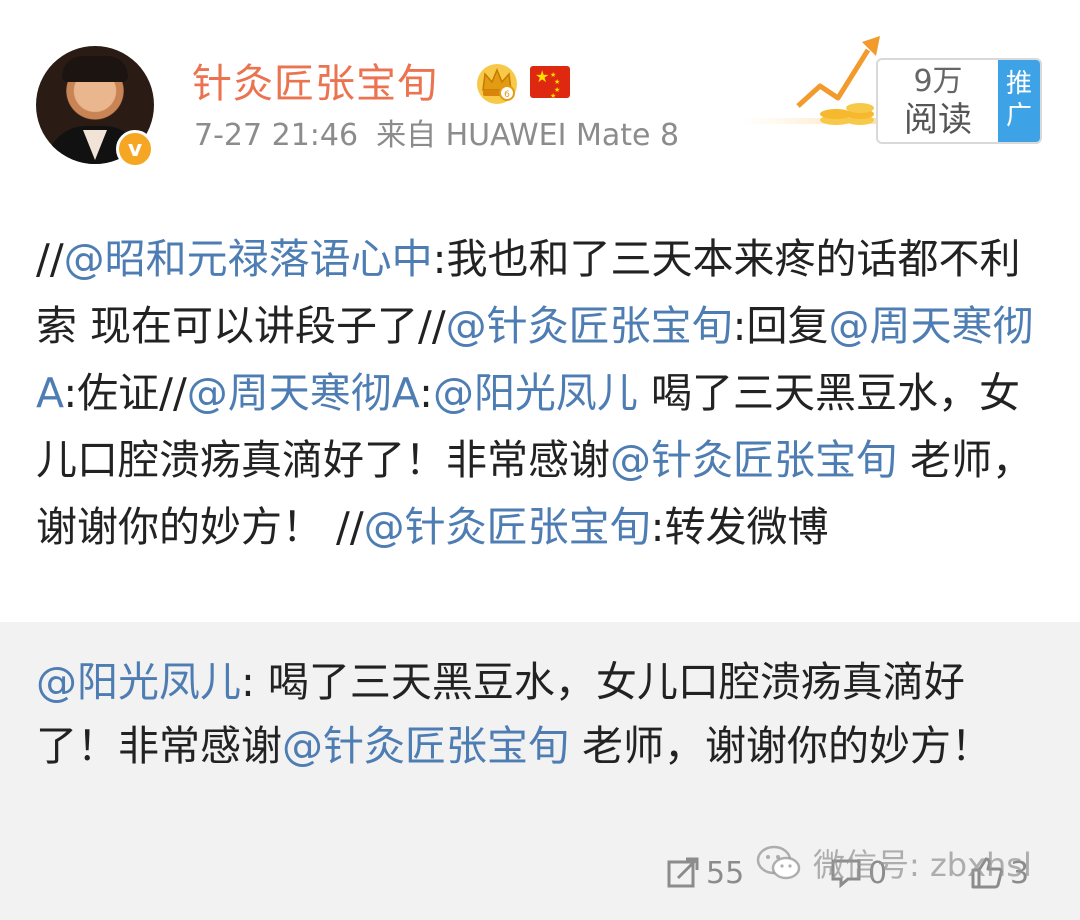  Describe the element at coordinates (778, 862) in the screenshot. I see `wechat-icon` at that location.